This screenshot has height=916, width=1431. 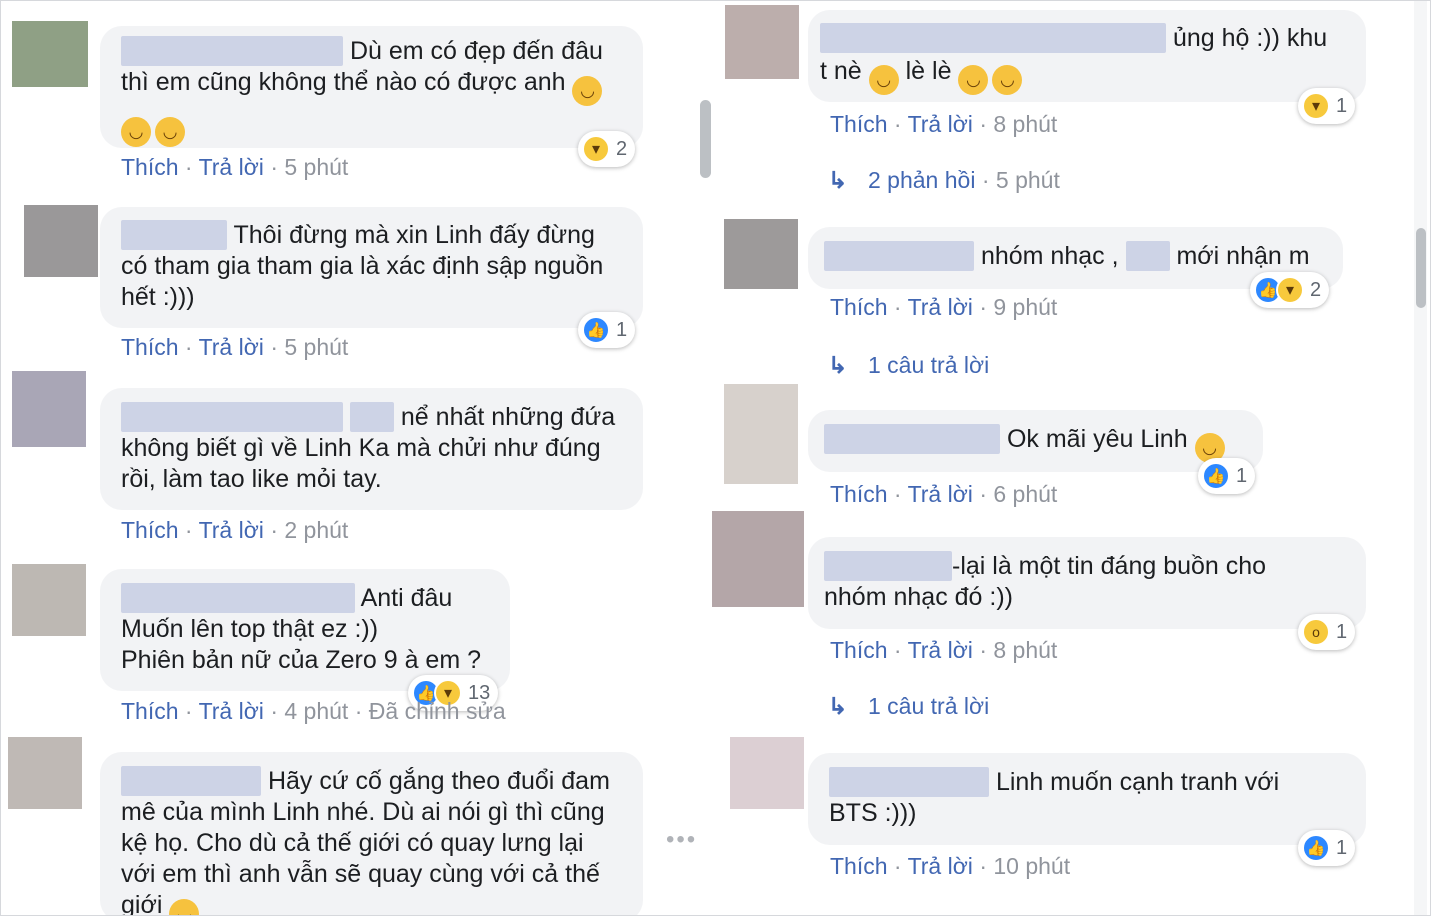 I want to click on comment-text: Phiên bản nữ của Zero 9 à em ?, so click(x=301, y=660).